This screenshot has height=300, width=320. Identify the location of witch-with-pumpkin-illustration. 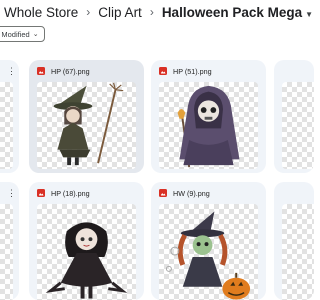
(208, 255).